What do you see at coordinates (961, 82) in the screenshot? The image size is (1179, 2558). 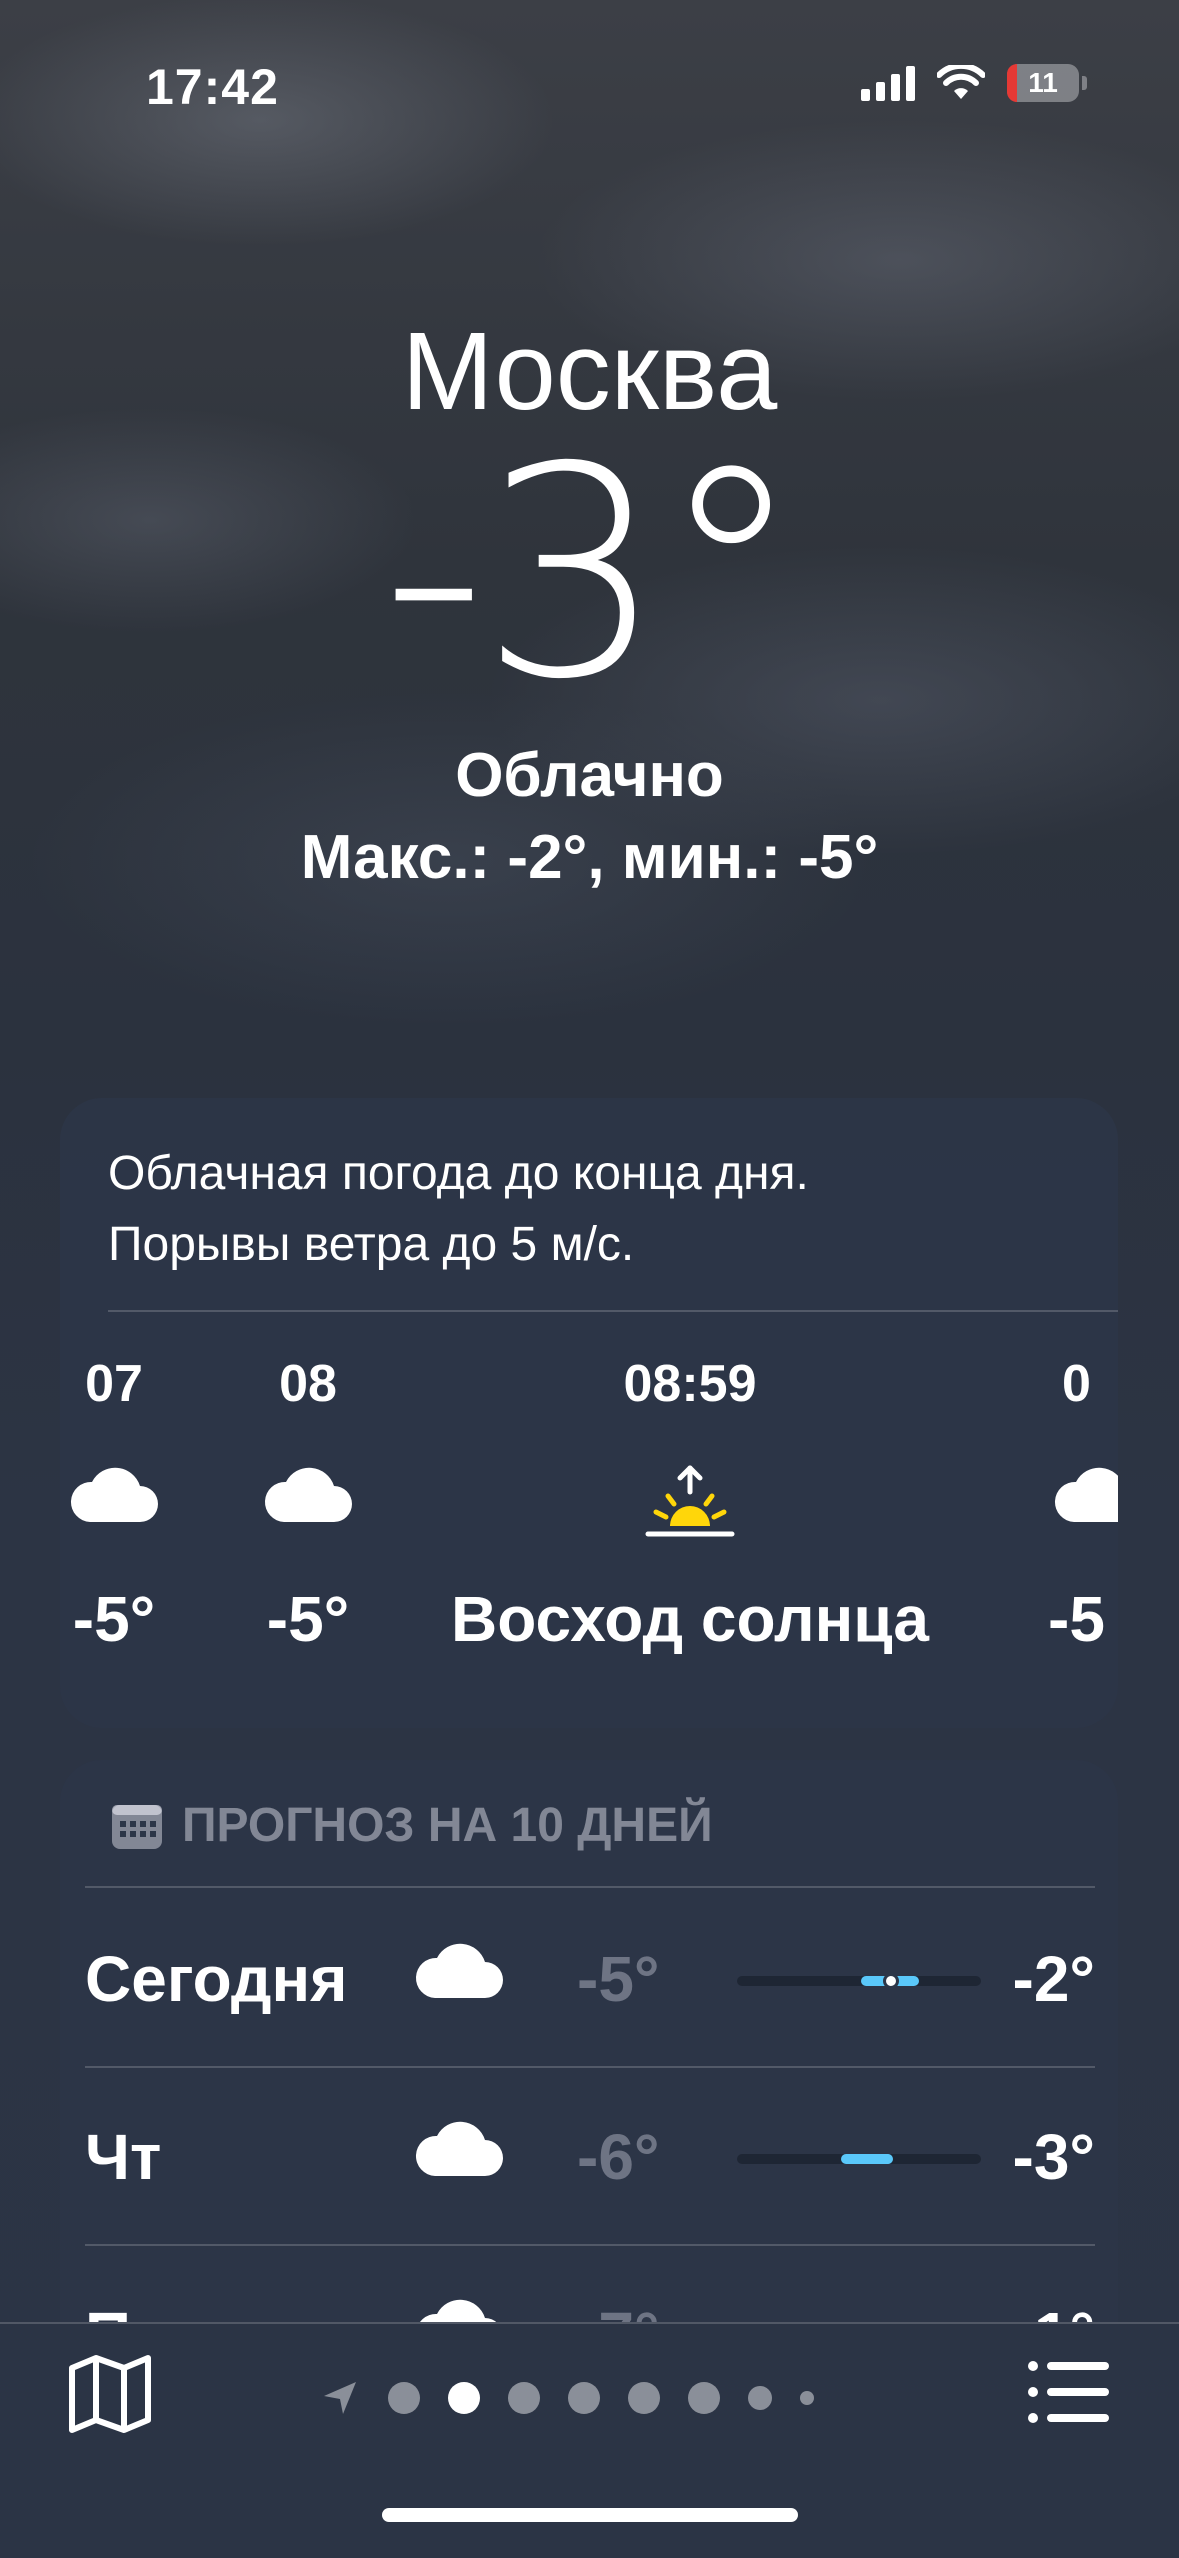 I see `wifi-icon` at bounding box center [961, 82].